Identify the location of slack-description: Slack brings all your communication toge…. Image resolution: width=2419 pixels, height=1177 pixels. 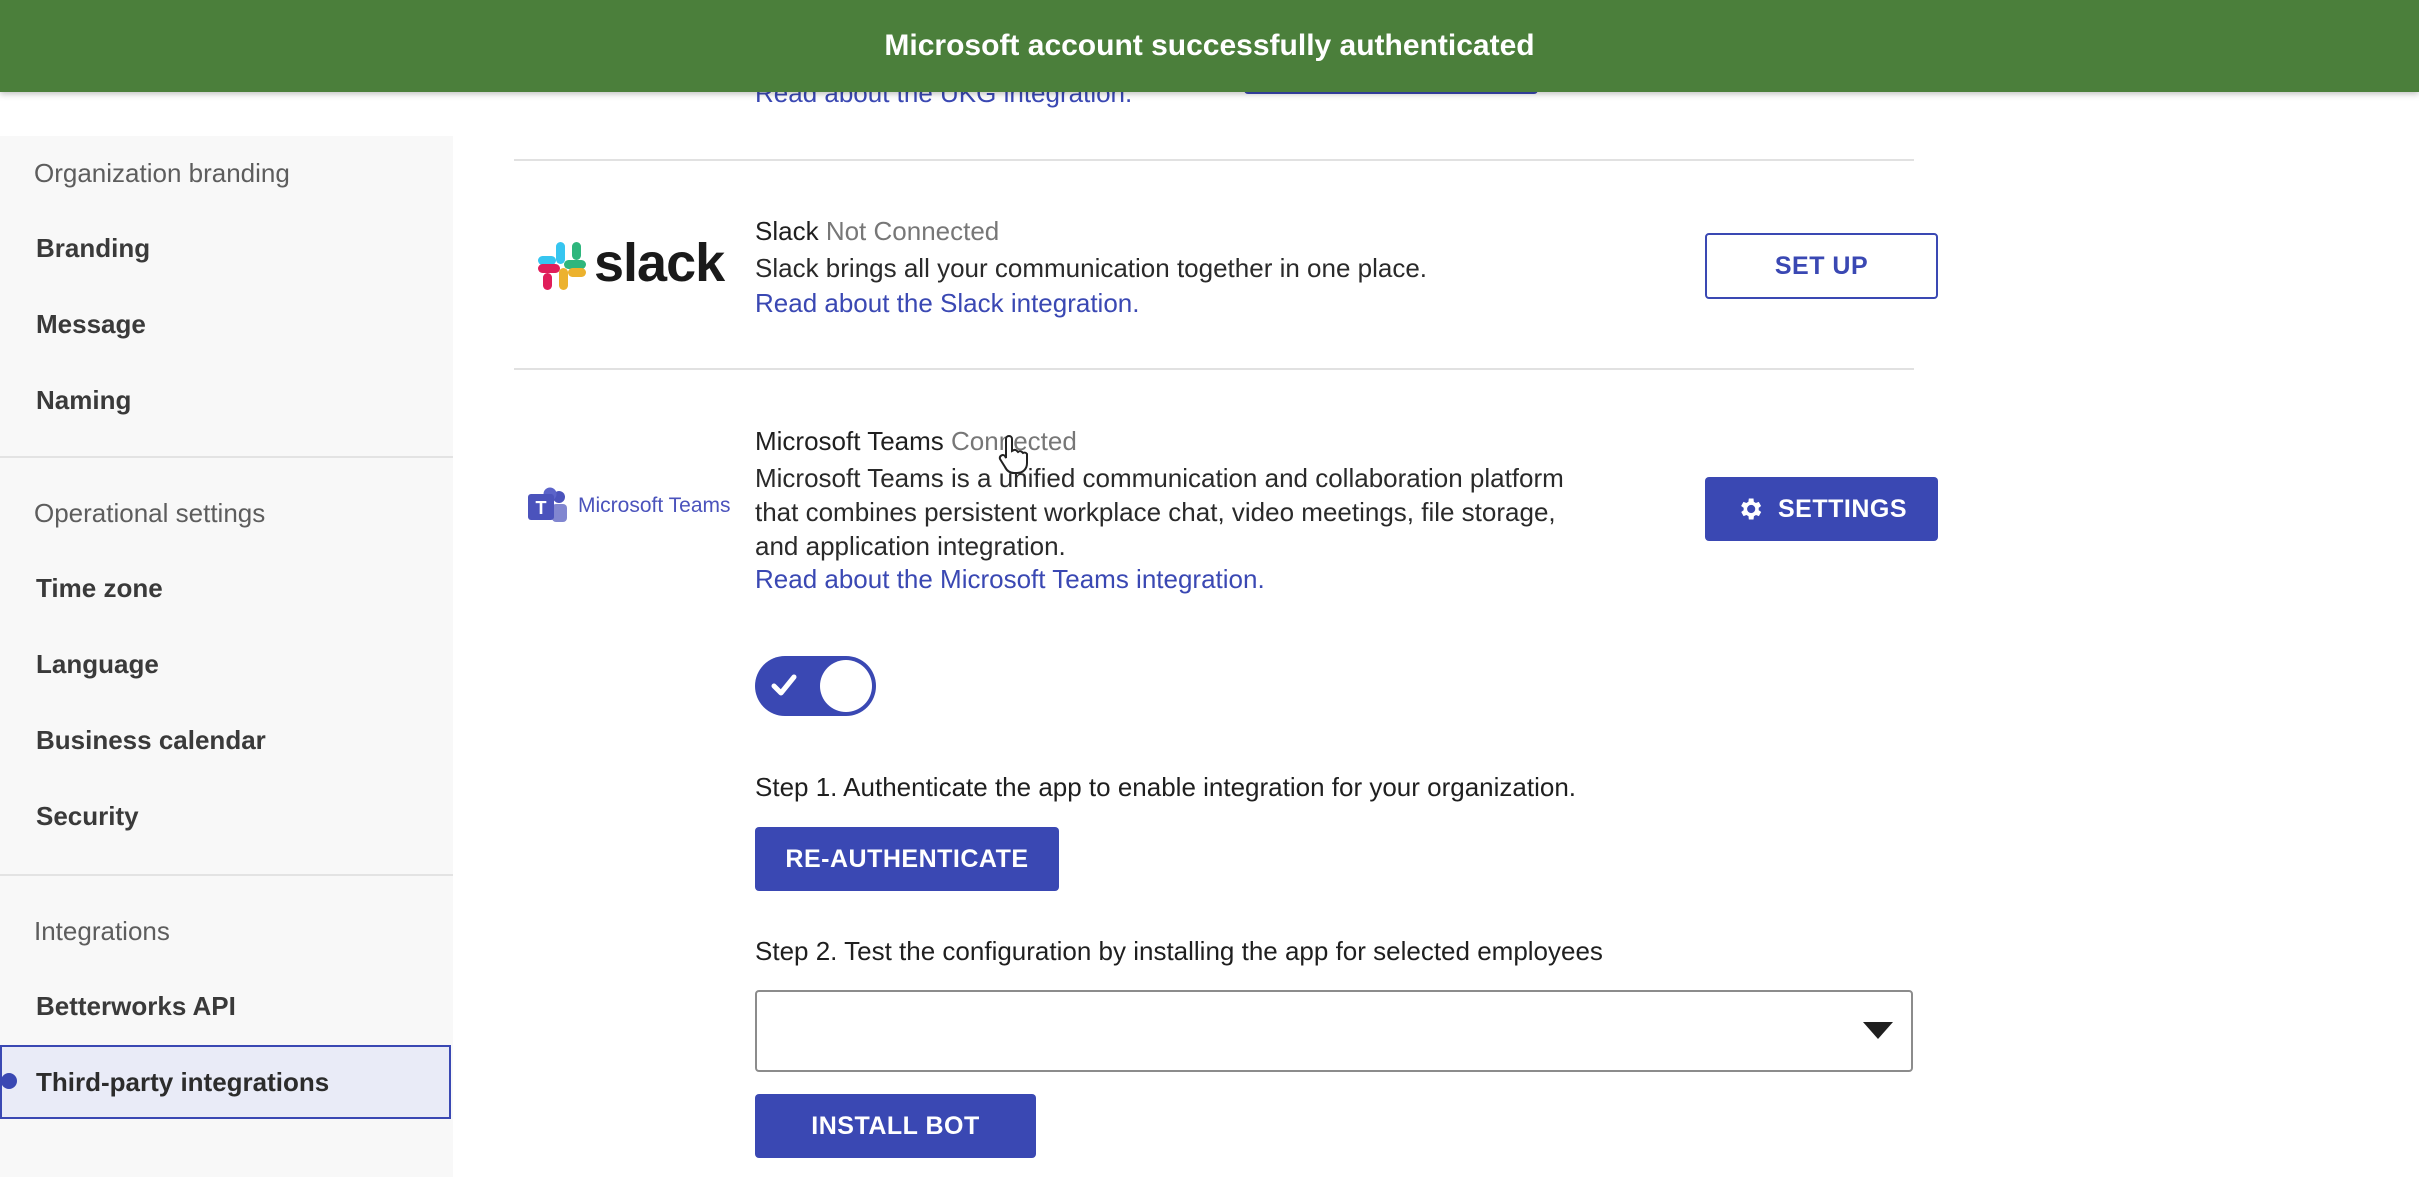
(1091, 268).